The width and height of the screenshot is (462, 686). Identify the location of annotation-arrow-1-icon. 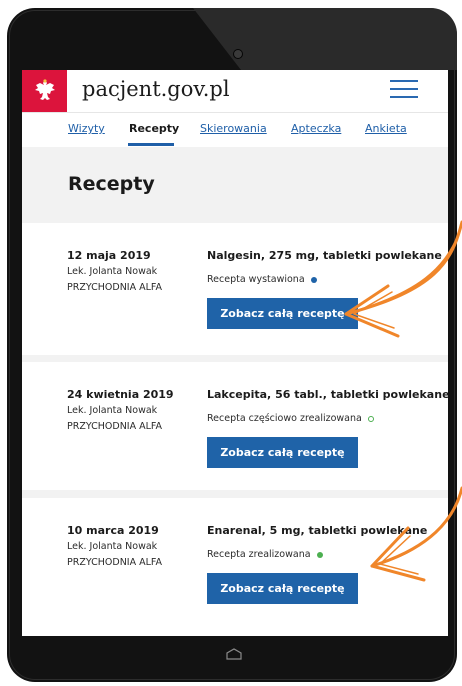
(403, 279).